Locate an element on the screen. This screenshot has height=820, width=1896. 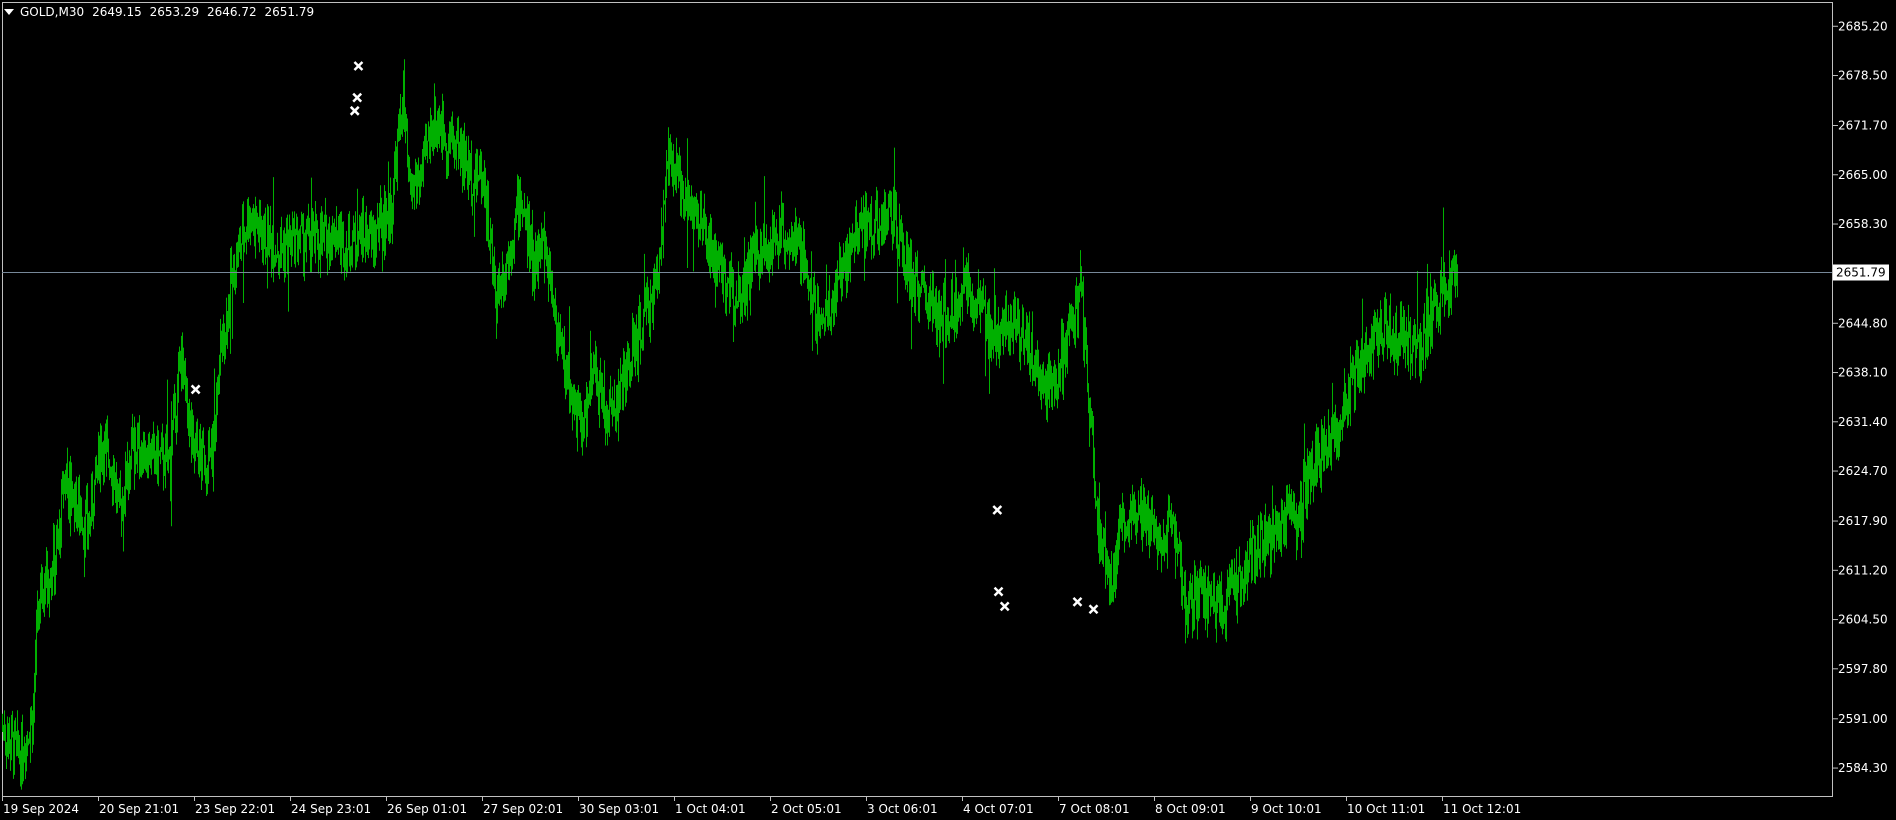
x-tick-label: 3 Oct 06:01 is located at coordinates (902, 809).